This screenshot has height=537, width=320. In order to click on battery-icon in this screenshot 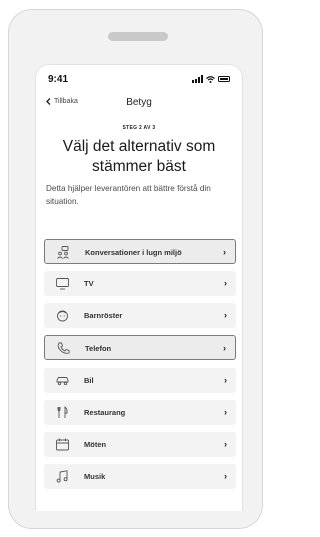, I will do `click(224, 79)`.